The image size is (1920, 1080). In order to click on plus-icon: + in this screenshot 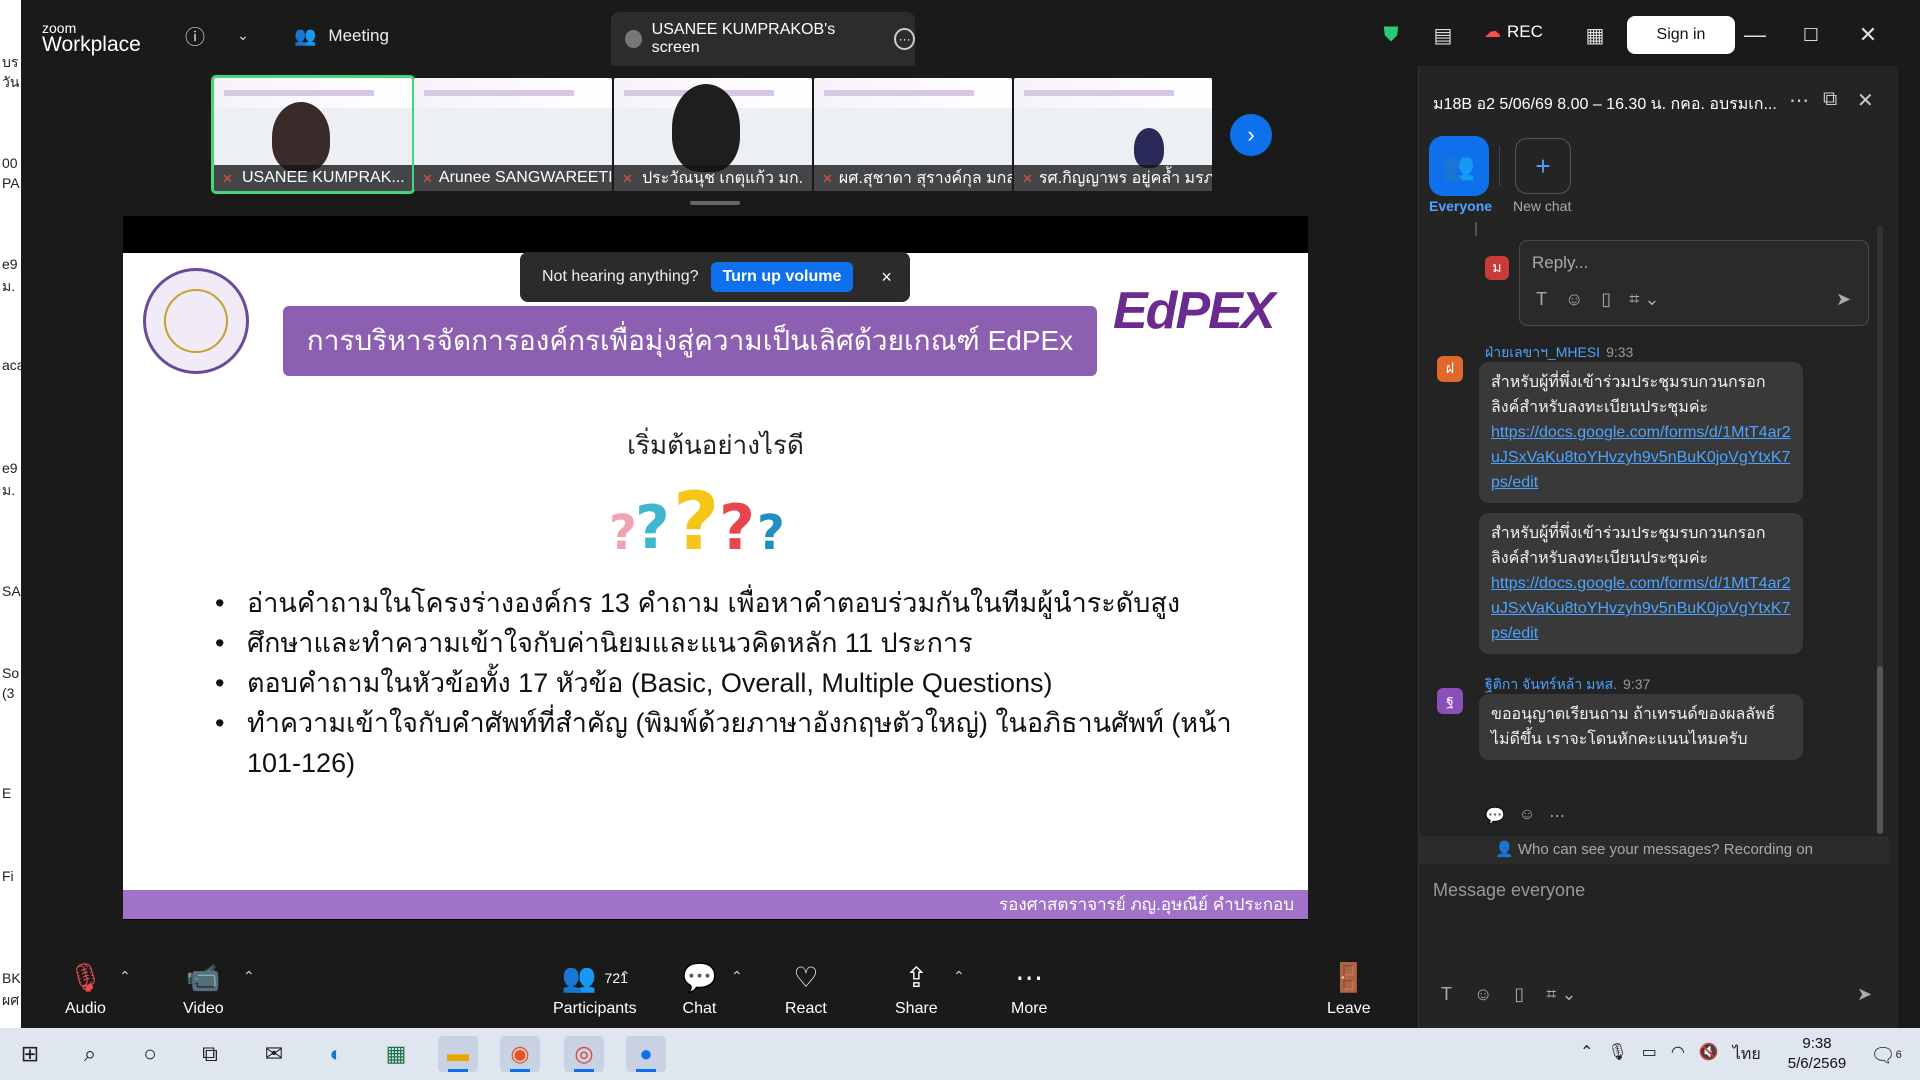, I will do `click(1543, 165)`.